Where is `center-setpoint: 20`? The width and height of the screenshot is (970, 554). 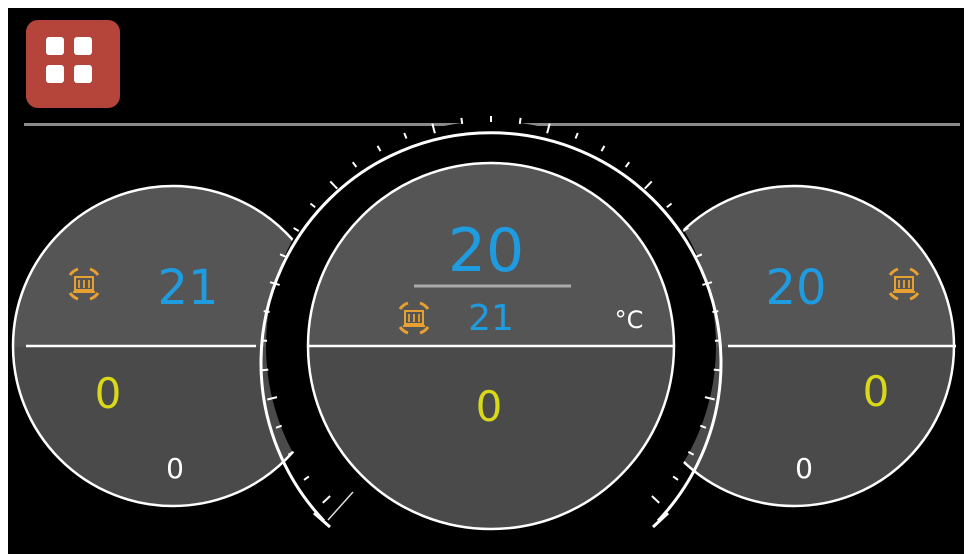
center-setpoint: 20 is located at coordinates (486, 251).